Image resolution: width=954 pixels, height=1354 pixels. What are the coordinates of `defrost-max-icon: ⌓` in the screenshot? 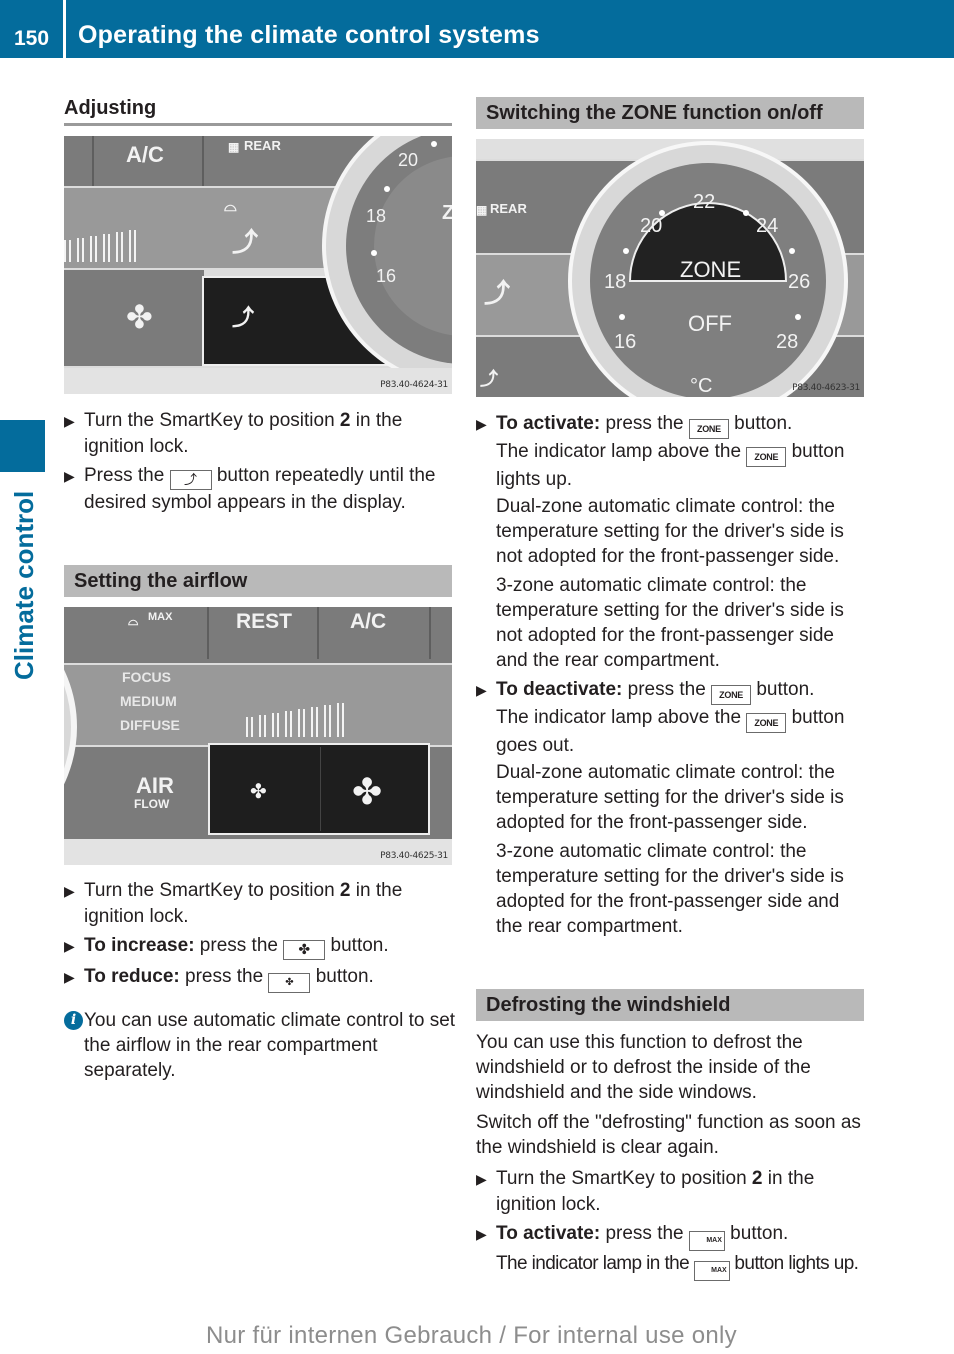 It's located at (133, 620).